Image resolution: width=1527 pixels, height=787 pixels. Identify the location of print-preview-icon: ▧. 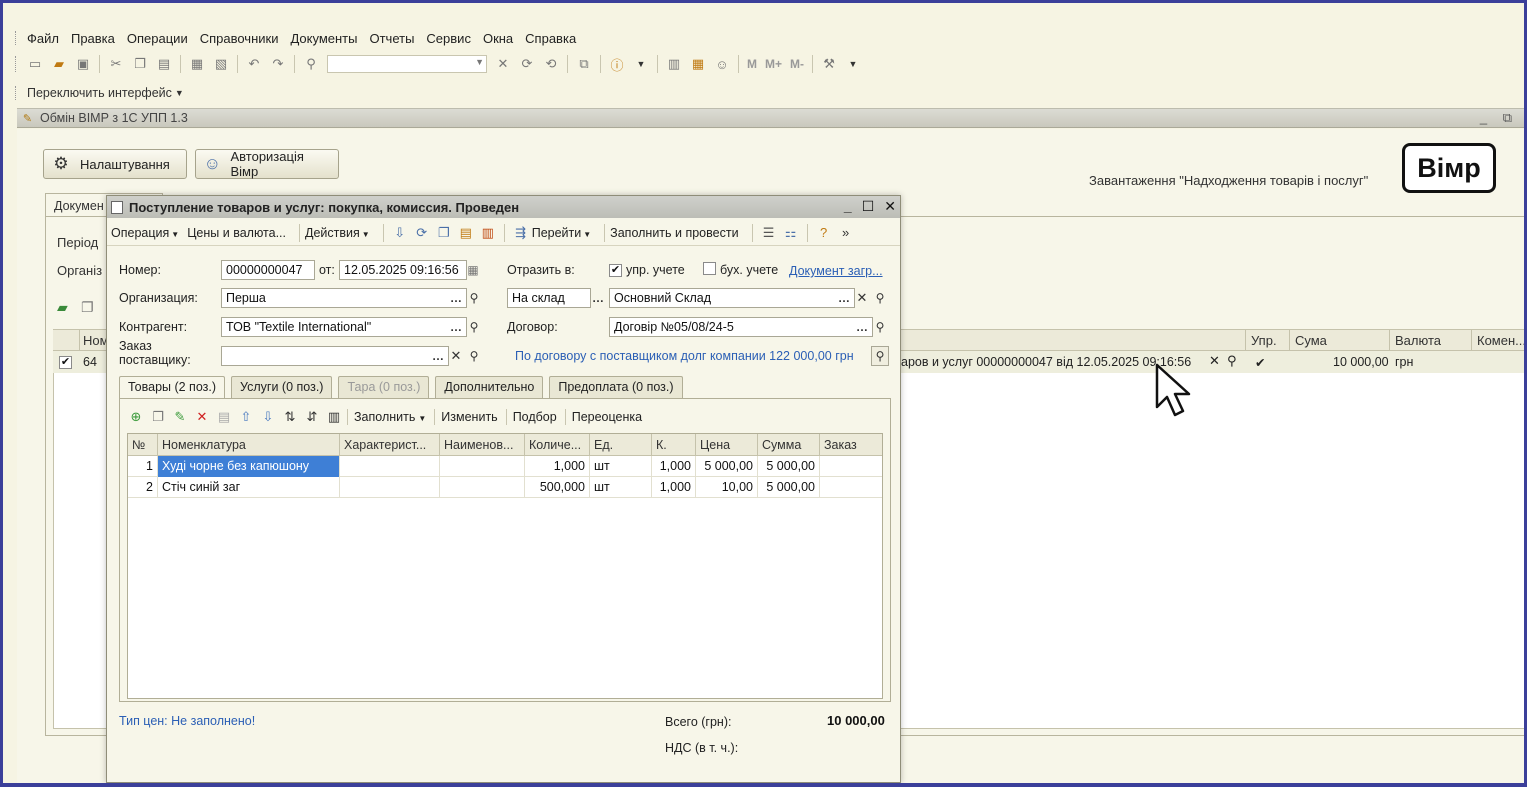
(221, 64).